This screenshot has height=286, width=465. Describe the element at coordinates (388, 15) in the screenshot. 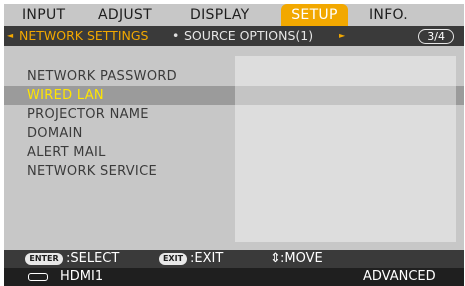

I see `tab-info: INFO.` at that location.